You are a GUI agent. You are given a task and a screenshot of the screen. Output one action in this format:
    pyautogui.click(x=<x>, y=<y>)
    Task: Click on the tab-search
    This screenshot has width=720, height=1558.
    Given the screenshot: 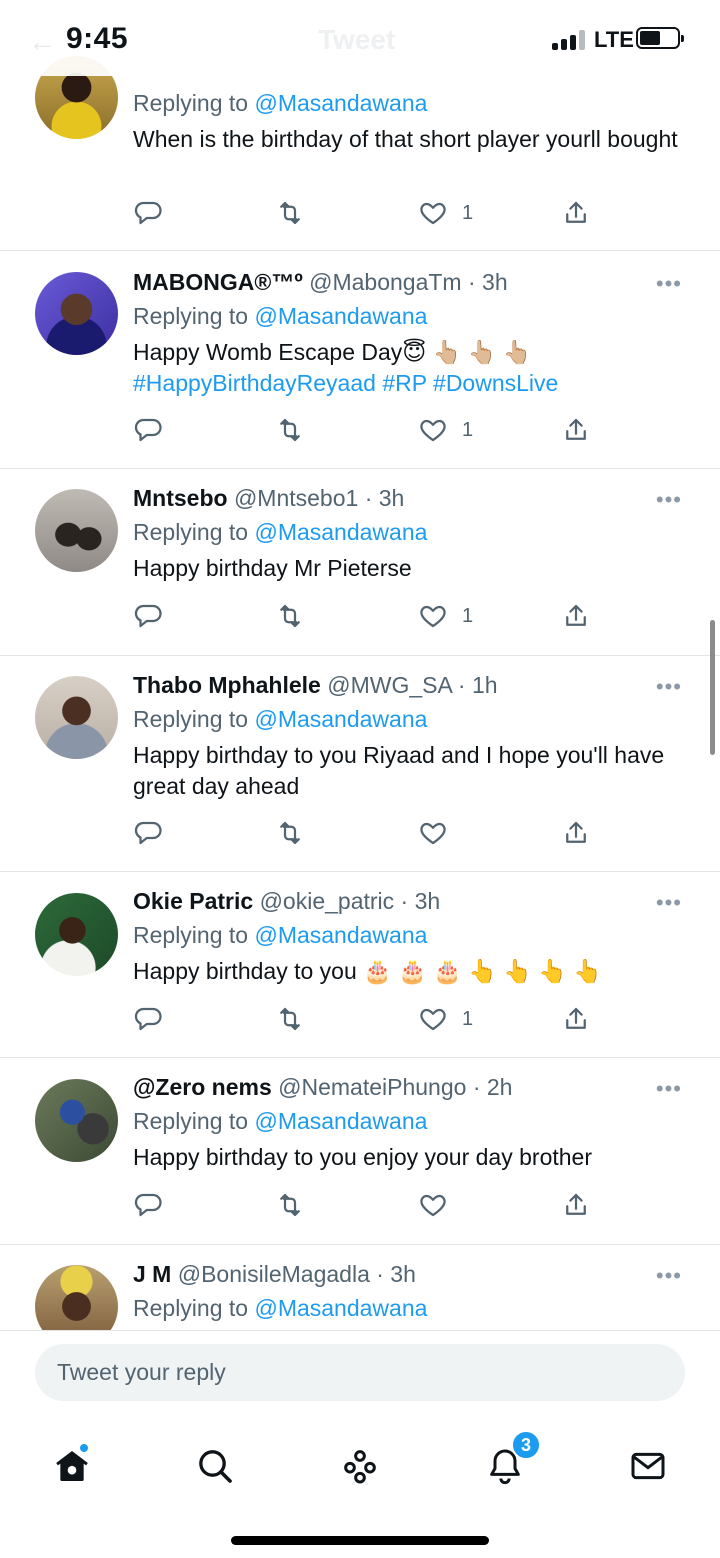 What is the action you would take?
    pyautogui.click(x=215, y=1466)
    